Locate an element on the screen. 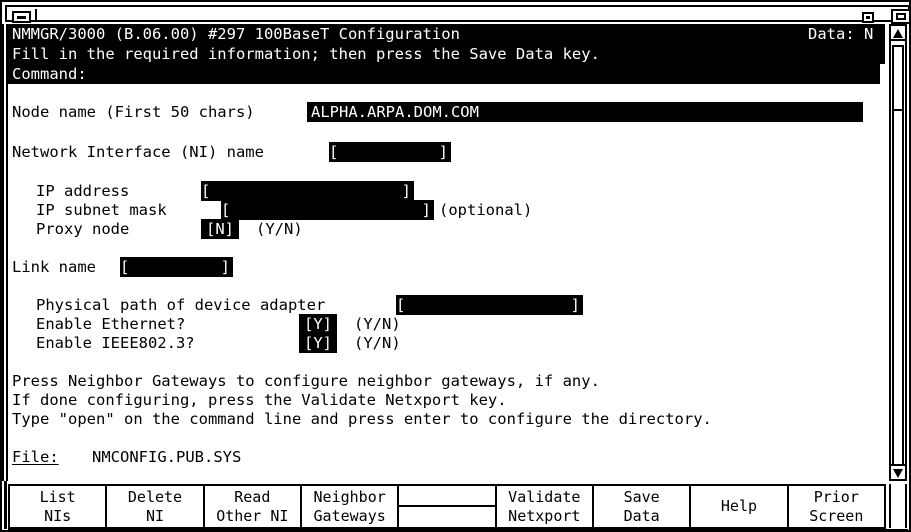 The width and height of the screenshot is (911, 532). scroll-up-arrow-icon is located at coordinates (898, 33).